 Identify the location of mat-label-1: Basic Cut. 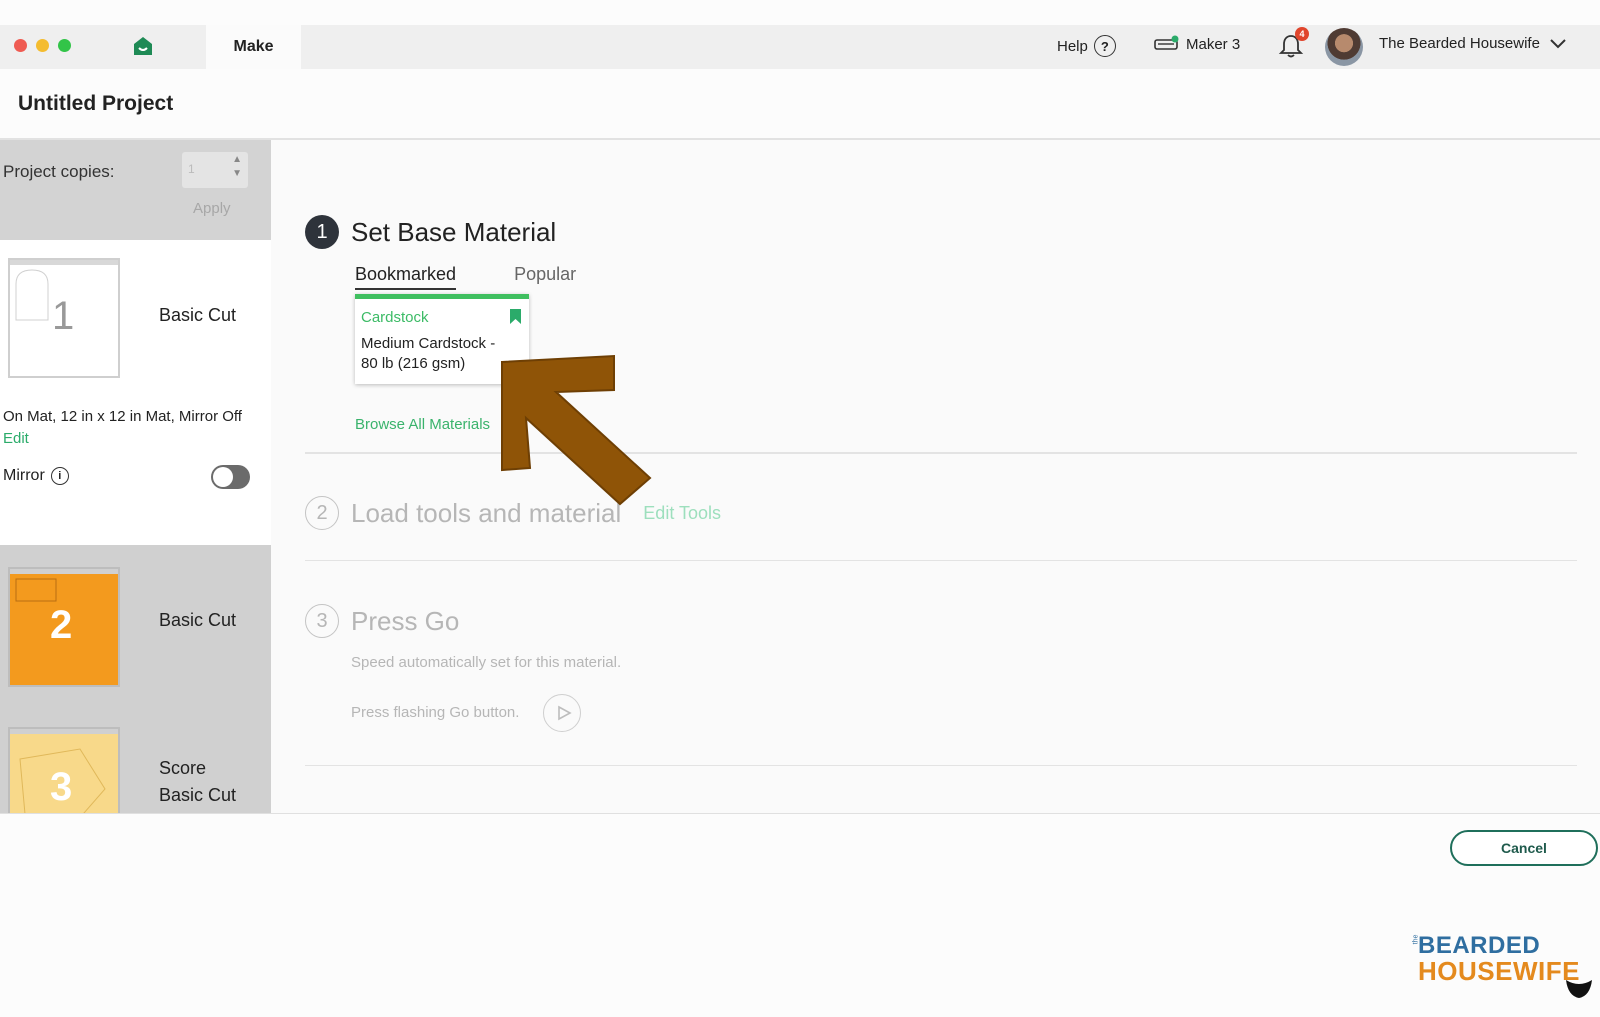
(198, 315).